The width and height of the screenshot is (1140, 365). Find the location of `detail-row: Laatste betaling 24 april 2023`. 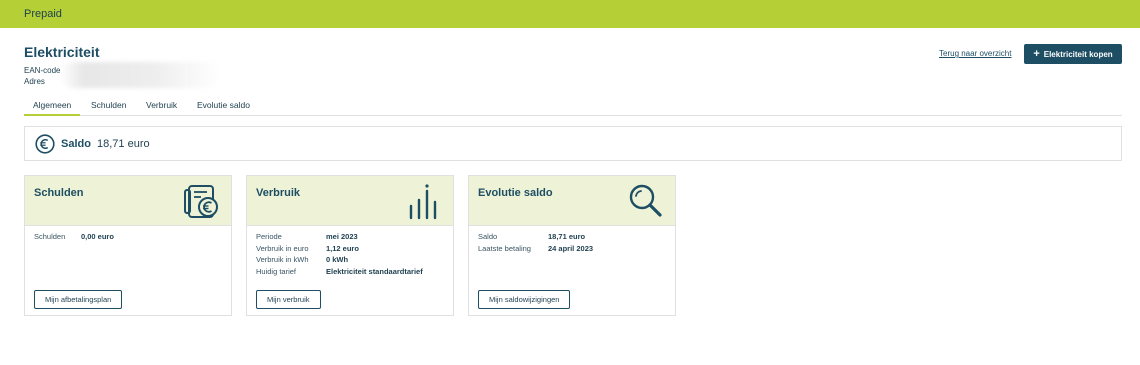

detail-row: Laatste betaling 24 april 2023 is located at coordinates (535, 250).